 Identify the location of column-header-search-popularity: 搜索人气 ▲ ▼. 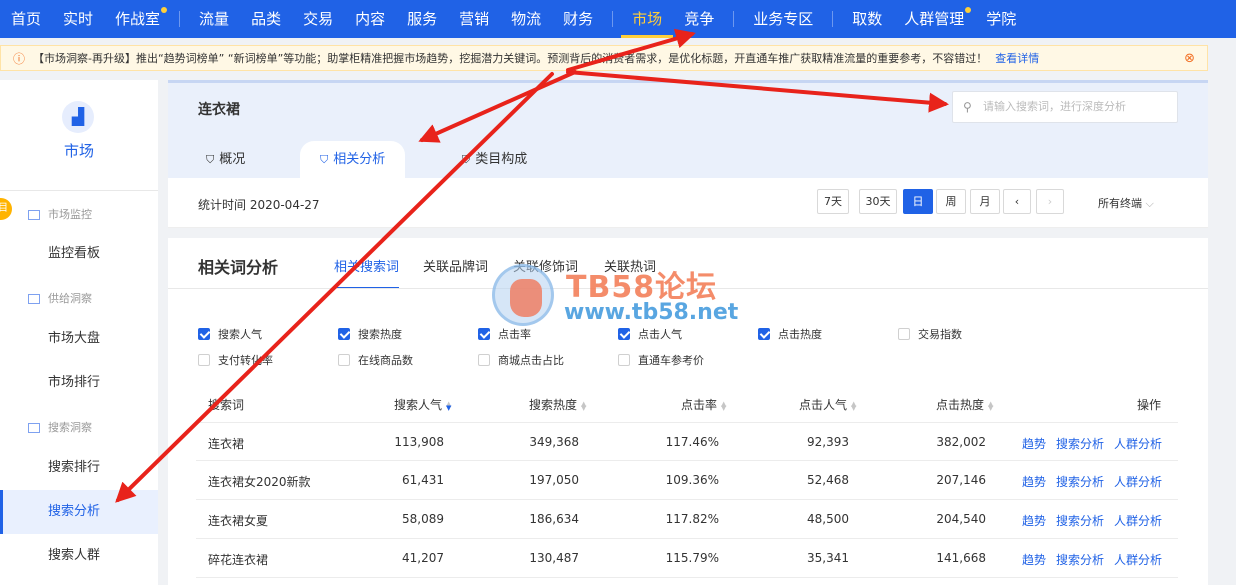
(422, 404).